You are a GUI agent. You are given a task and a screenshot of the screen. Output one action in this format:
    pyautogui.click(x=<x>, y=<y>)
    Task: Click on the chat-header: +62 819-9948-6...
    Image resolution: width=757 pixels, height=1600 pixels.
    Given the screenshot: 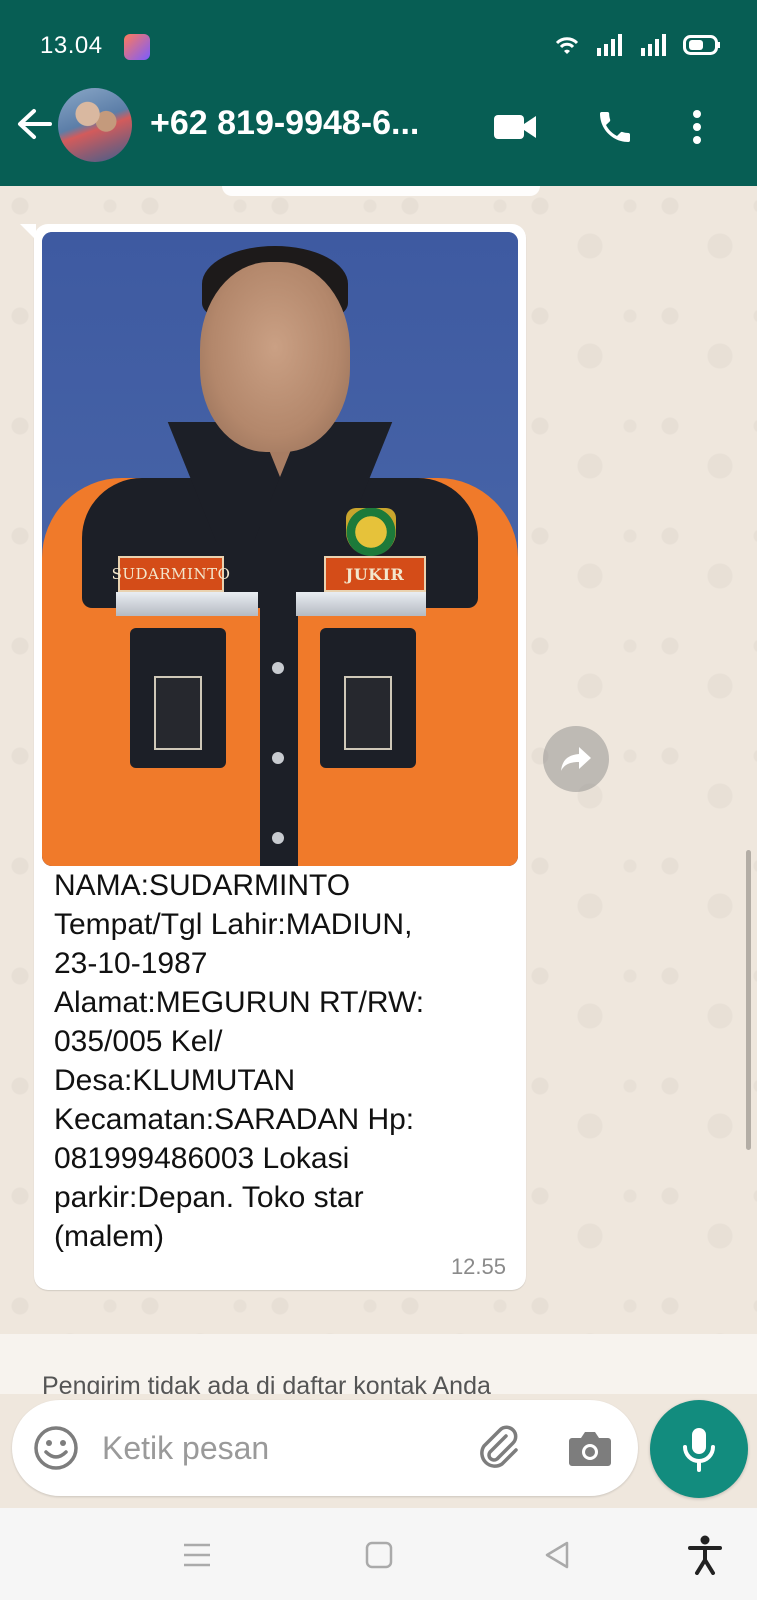 What is the action you would take?
    pyautogui.click(x=378, y=127)
    